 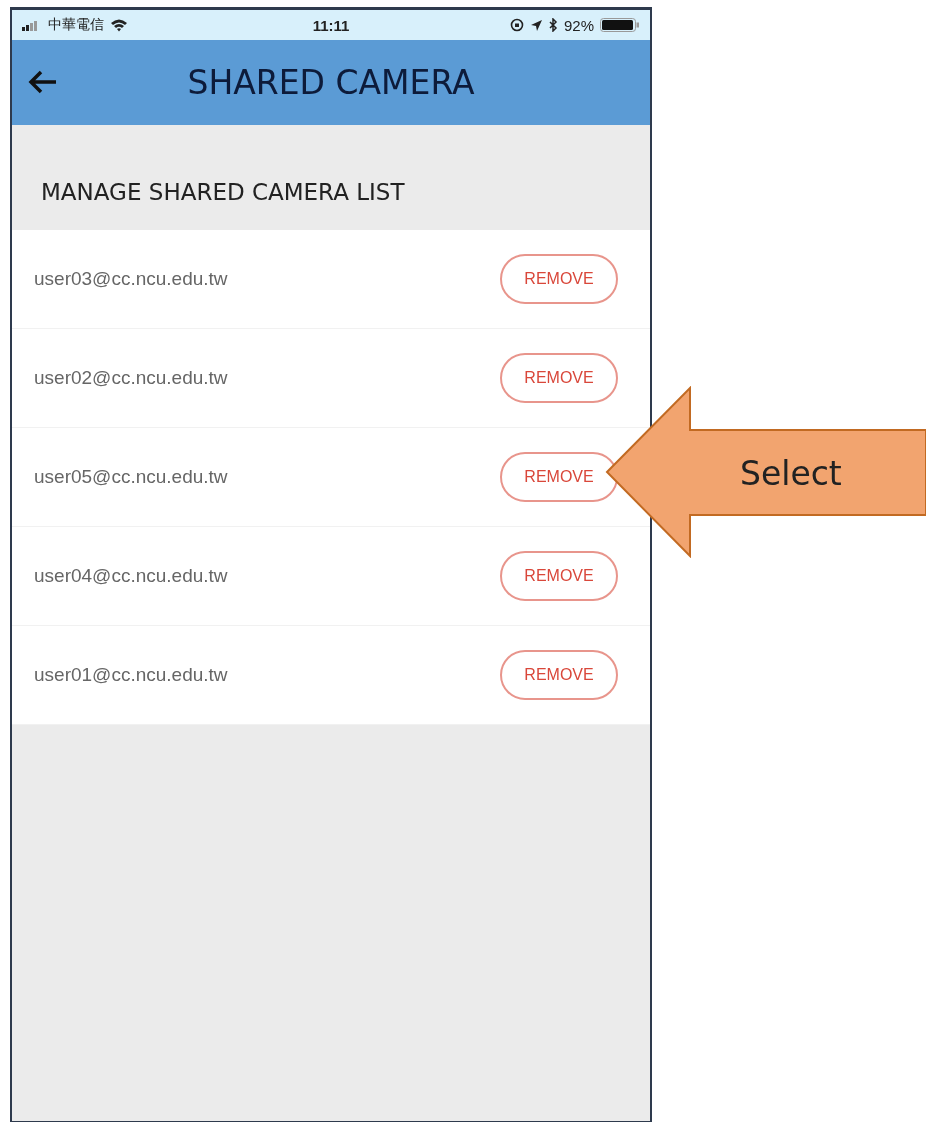 What do you see at coordinates (331, 82) in the screenshot?
I see `screen-title: SHARED CAMERA` at bounding box center [331, 82].